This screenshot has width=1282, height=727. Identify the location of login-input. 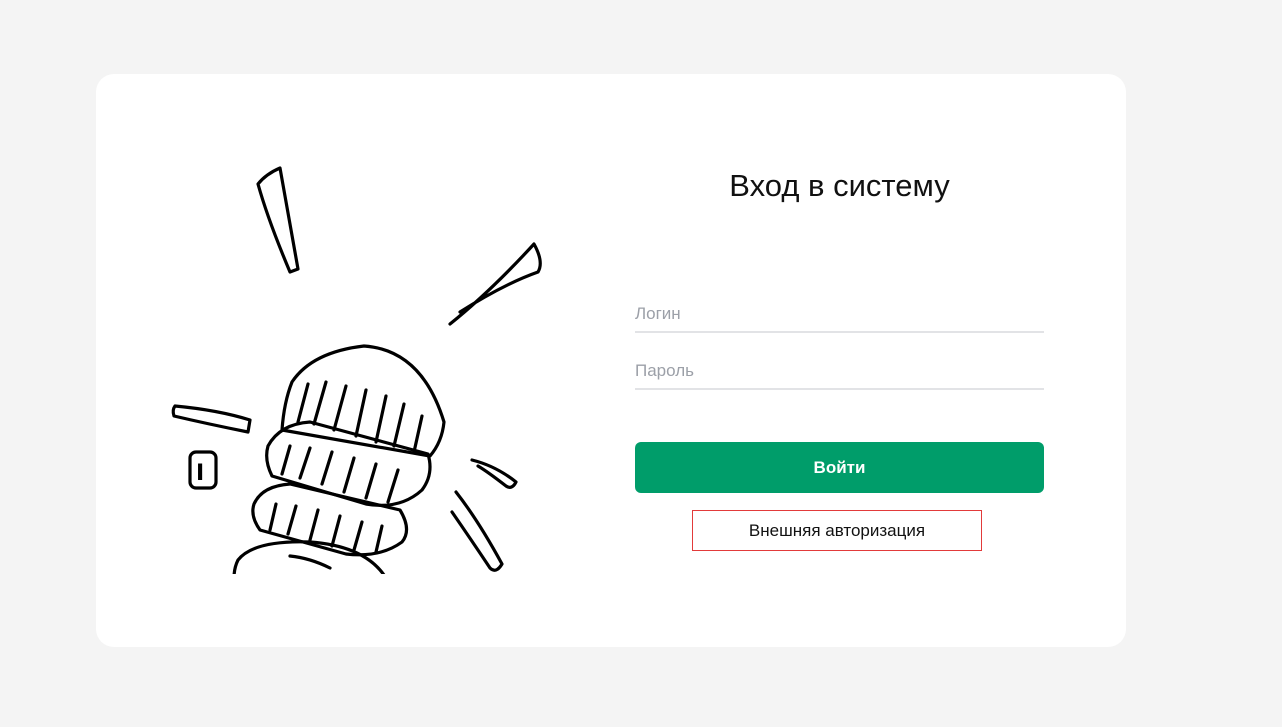
(839, 315).